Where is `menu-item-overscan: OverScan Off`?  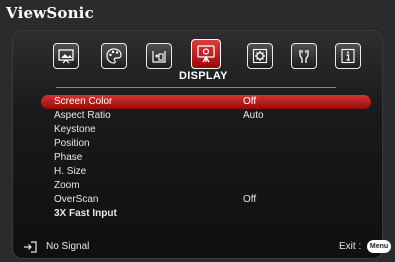
menu-item-overscan: OverScan Off is located at coordinates (206, 200).